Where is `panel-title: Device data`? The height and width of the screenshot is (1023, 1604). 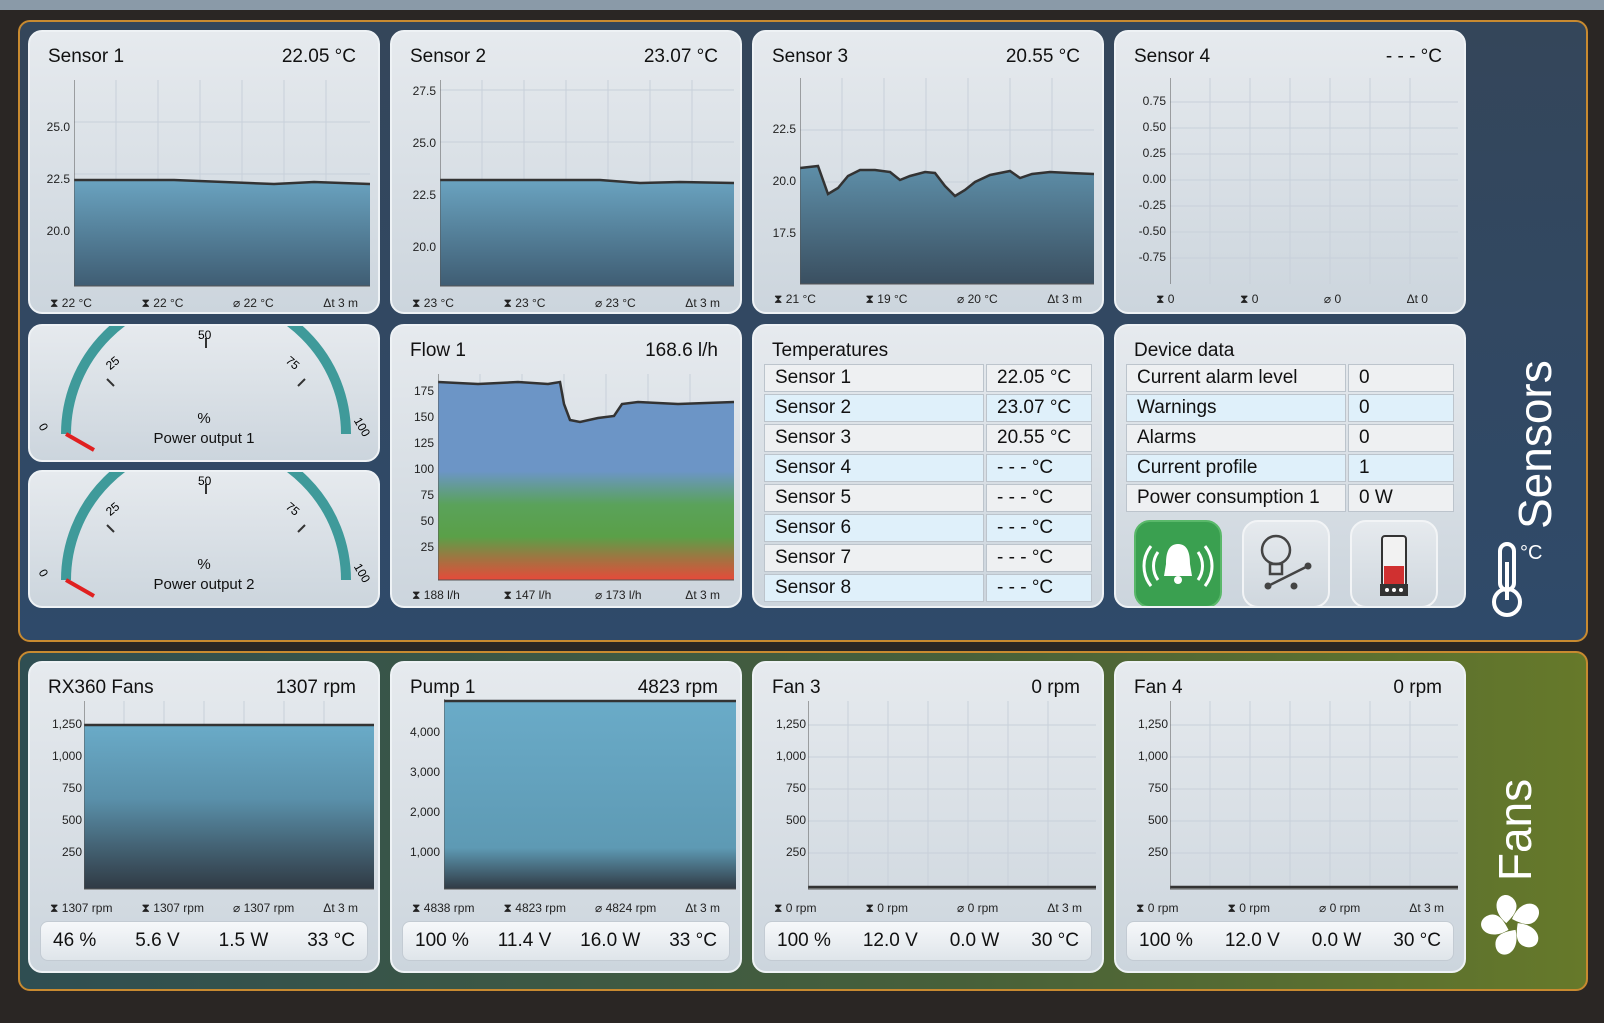 panel-title: Device data is located at coordinates (1184, 350).